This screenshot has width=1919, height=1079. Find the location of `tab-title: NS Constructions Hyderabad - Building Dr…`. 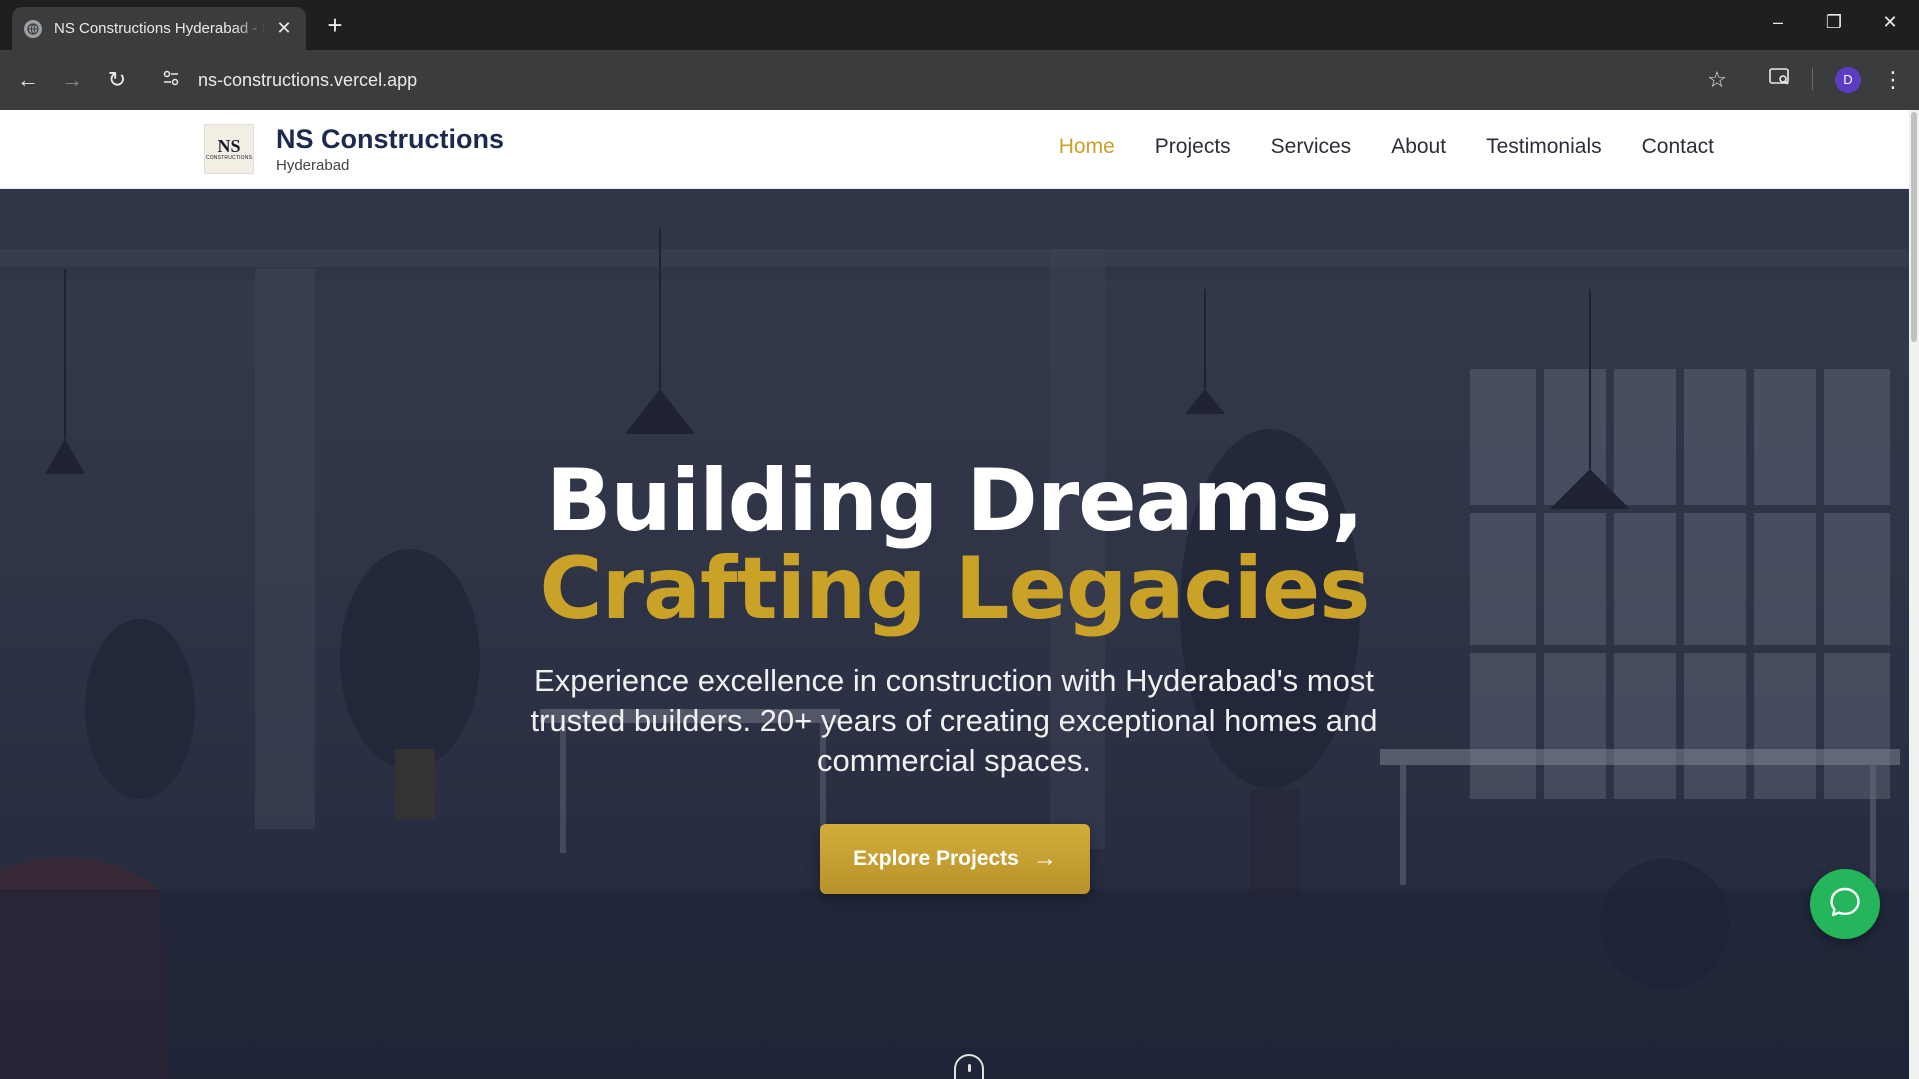

tab-title: NS Constructions Hyderabad - Building Dr… is located at coordinates (160, 28).